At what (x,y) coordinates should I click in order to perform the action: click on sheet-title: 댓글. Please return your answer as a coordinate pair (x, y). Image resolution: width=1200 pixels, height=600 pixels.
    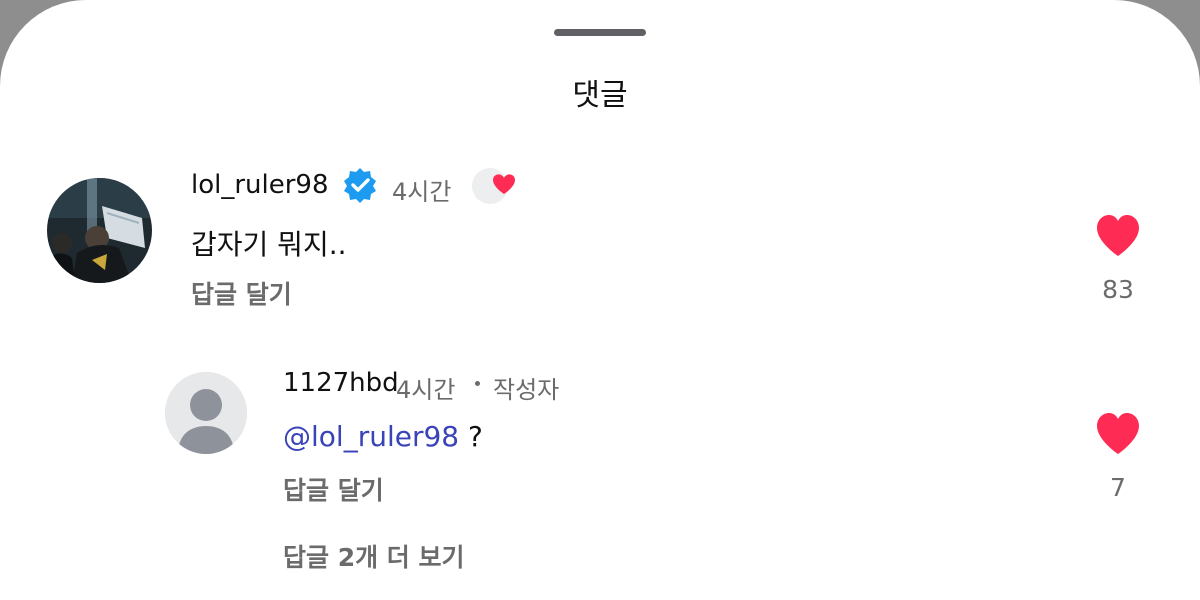
    Looking at the image, I should click on (600, 95).